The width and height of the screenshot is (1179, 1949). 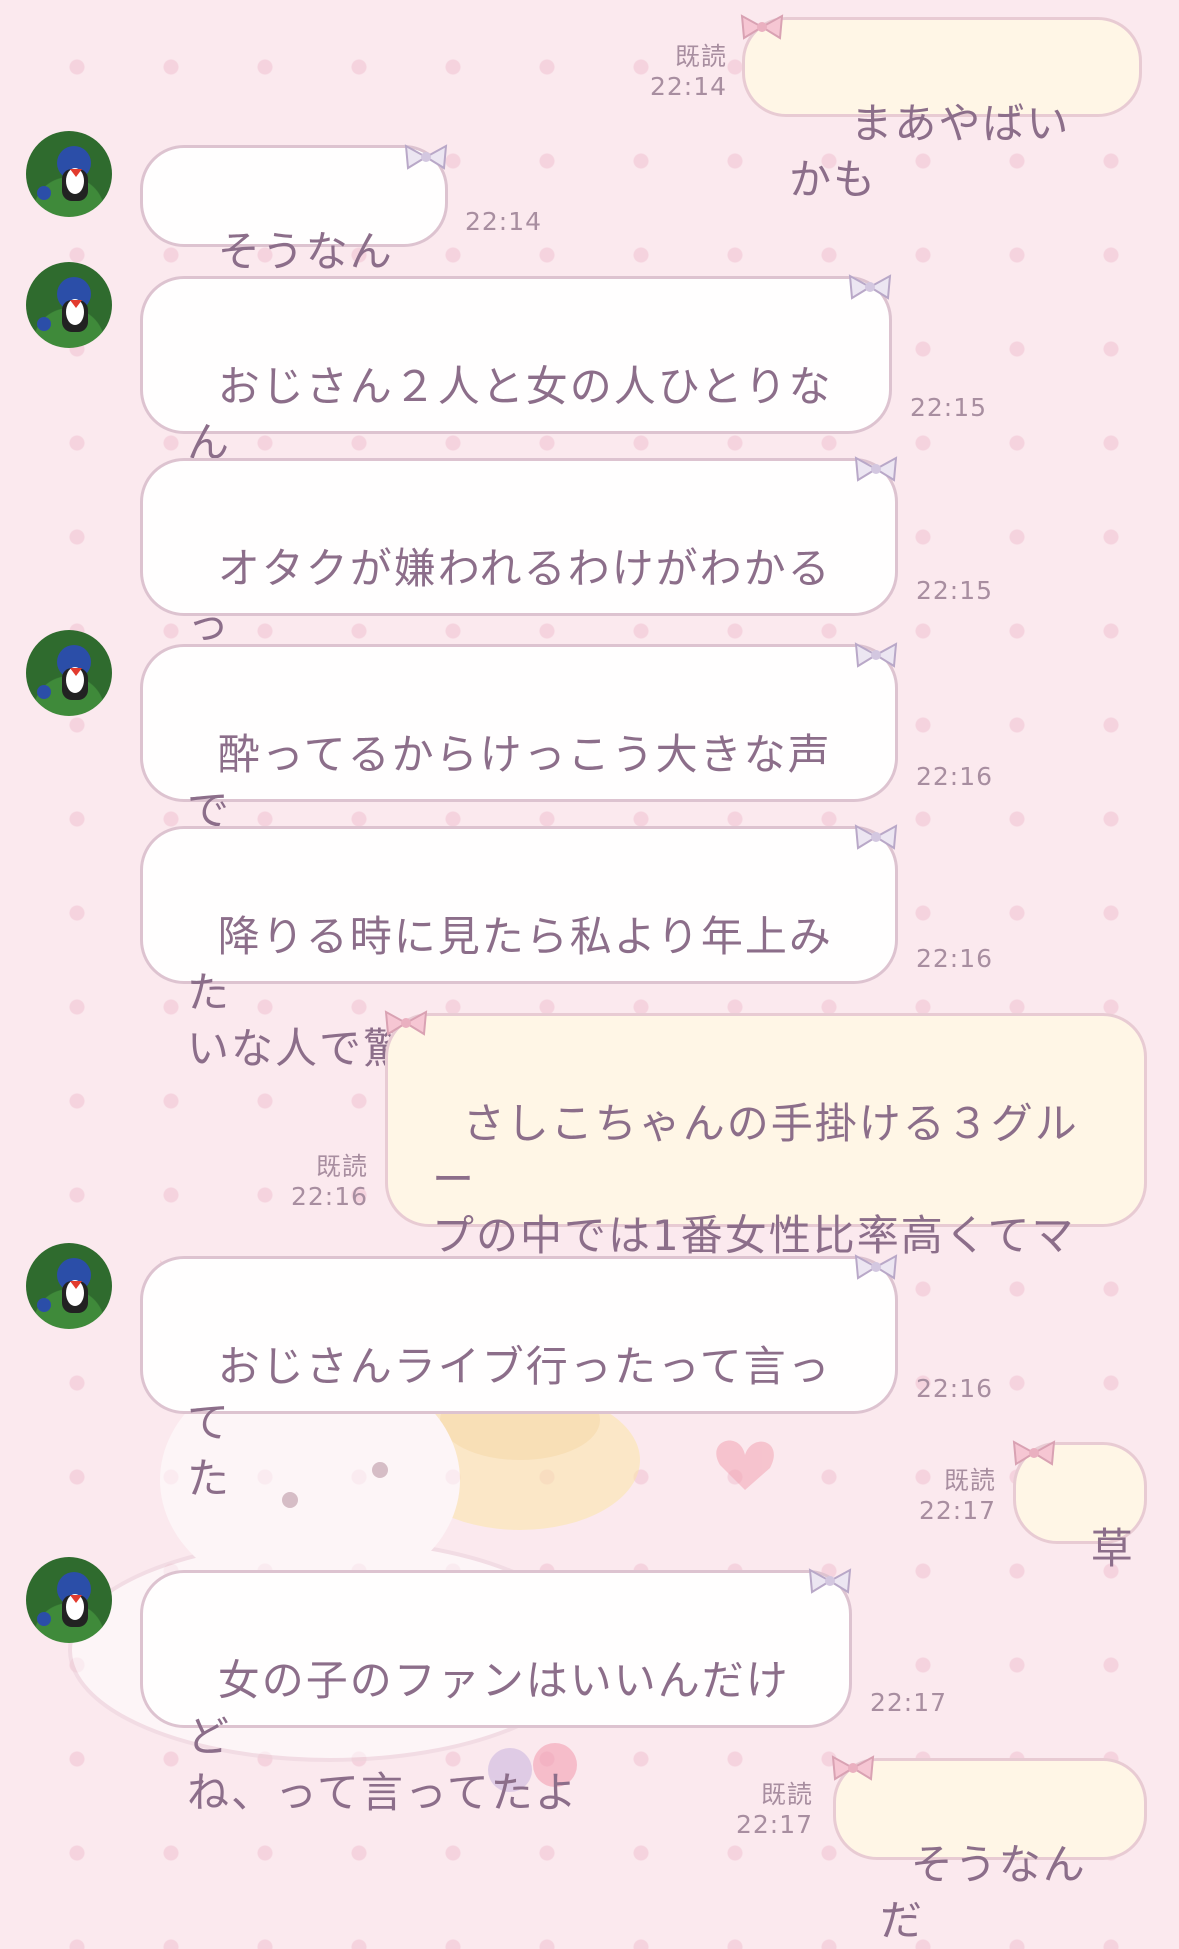 What do you see at coordinates (516, 399) in the screenshot?
I see `message-bubble: おじさん２人と女の人ひとりなん だけどその女の人が` at bounding box center [516, 399].